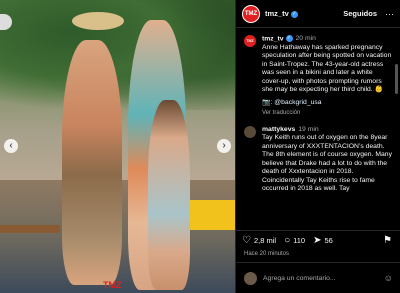 The height and width of the screenshot is (293, 400). I want to click on tmz-watermark: TMZ, so click(112, 285).